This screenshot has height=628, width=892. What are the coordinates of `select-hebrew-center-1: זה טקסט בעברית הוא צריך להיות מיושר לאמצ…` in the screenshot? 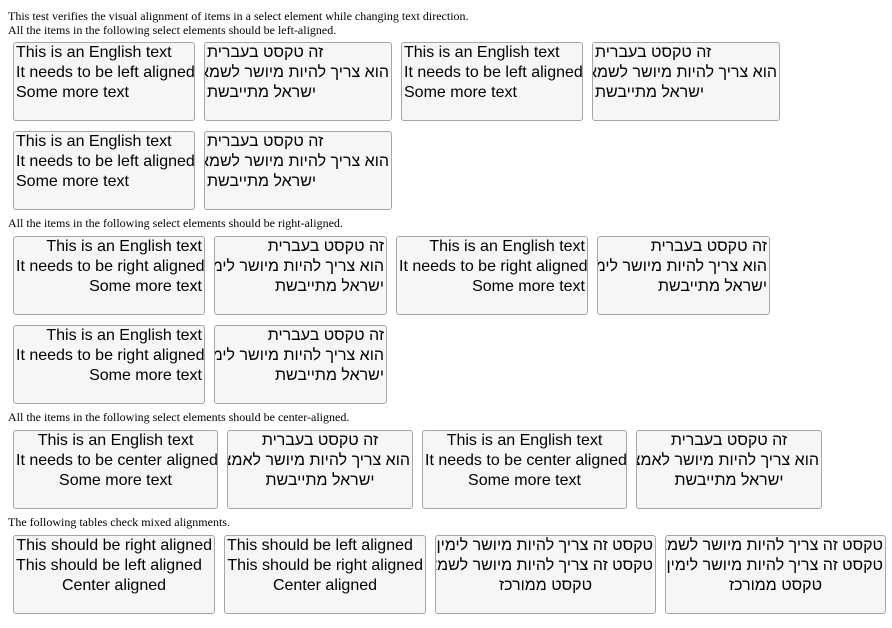 It's located at (320, 469).